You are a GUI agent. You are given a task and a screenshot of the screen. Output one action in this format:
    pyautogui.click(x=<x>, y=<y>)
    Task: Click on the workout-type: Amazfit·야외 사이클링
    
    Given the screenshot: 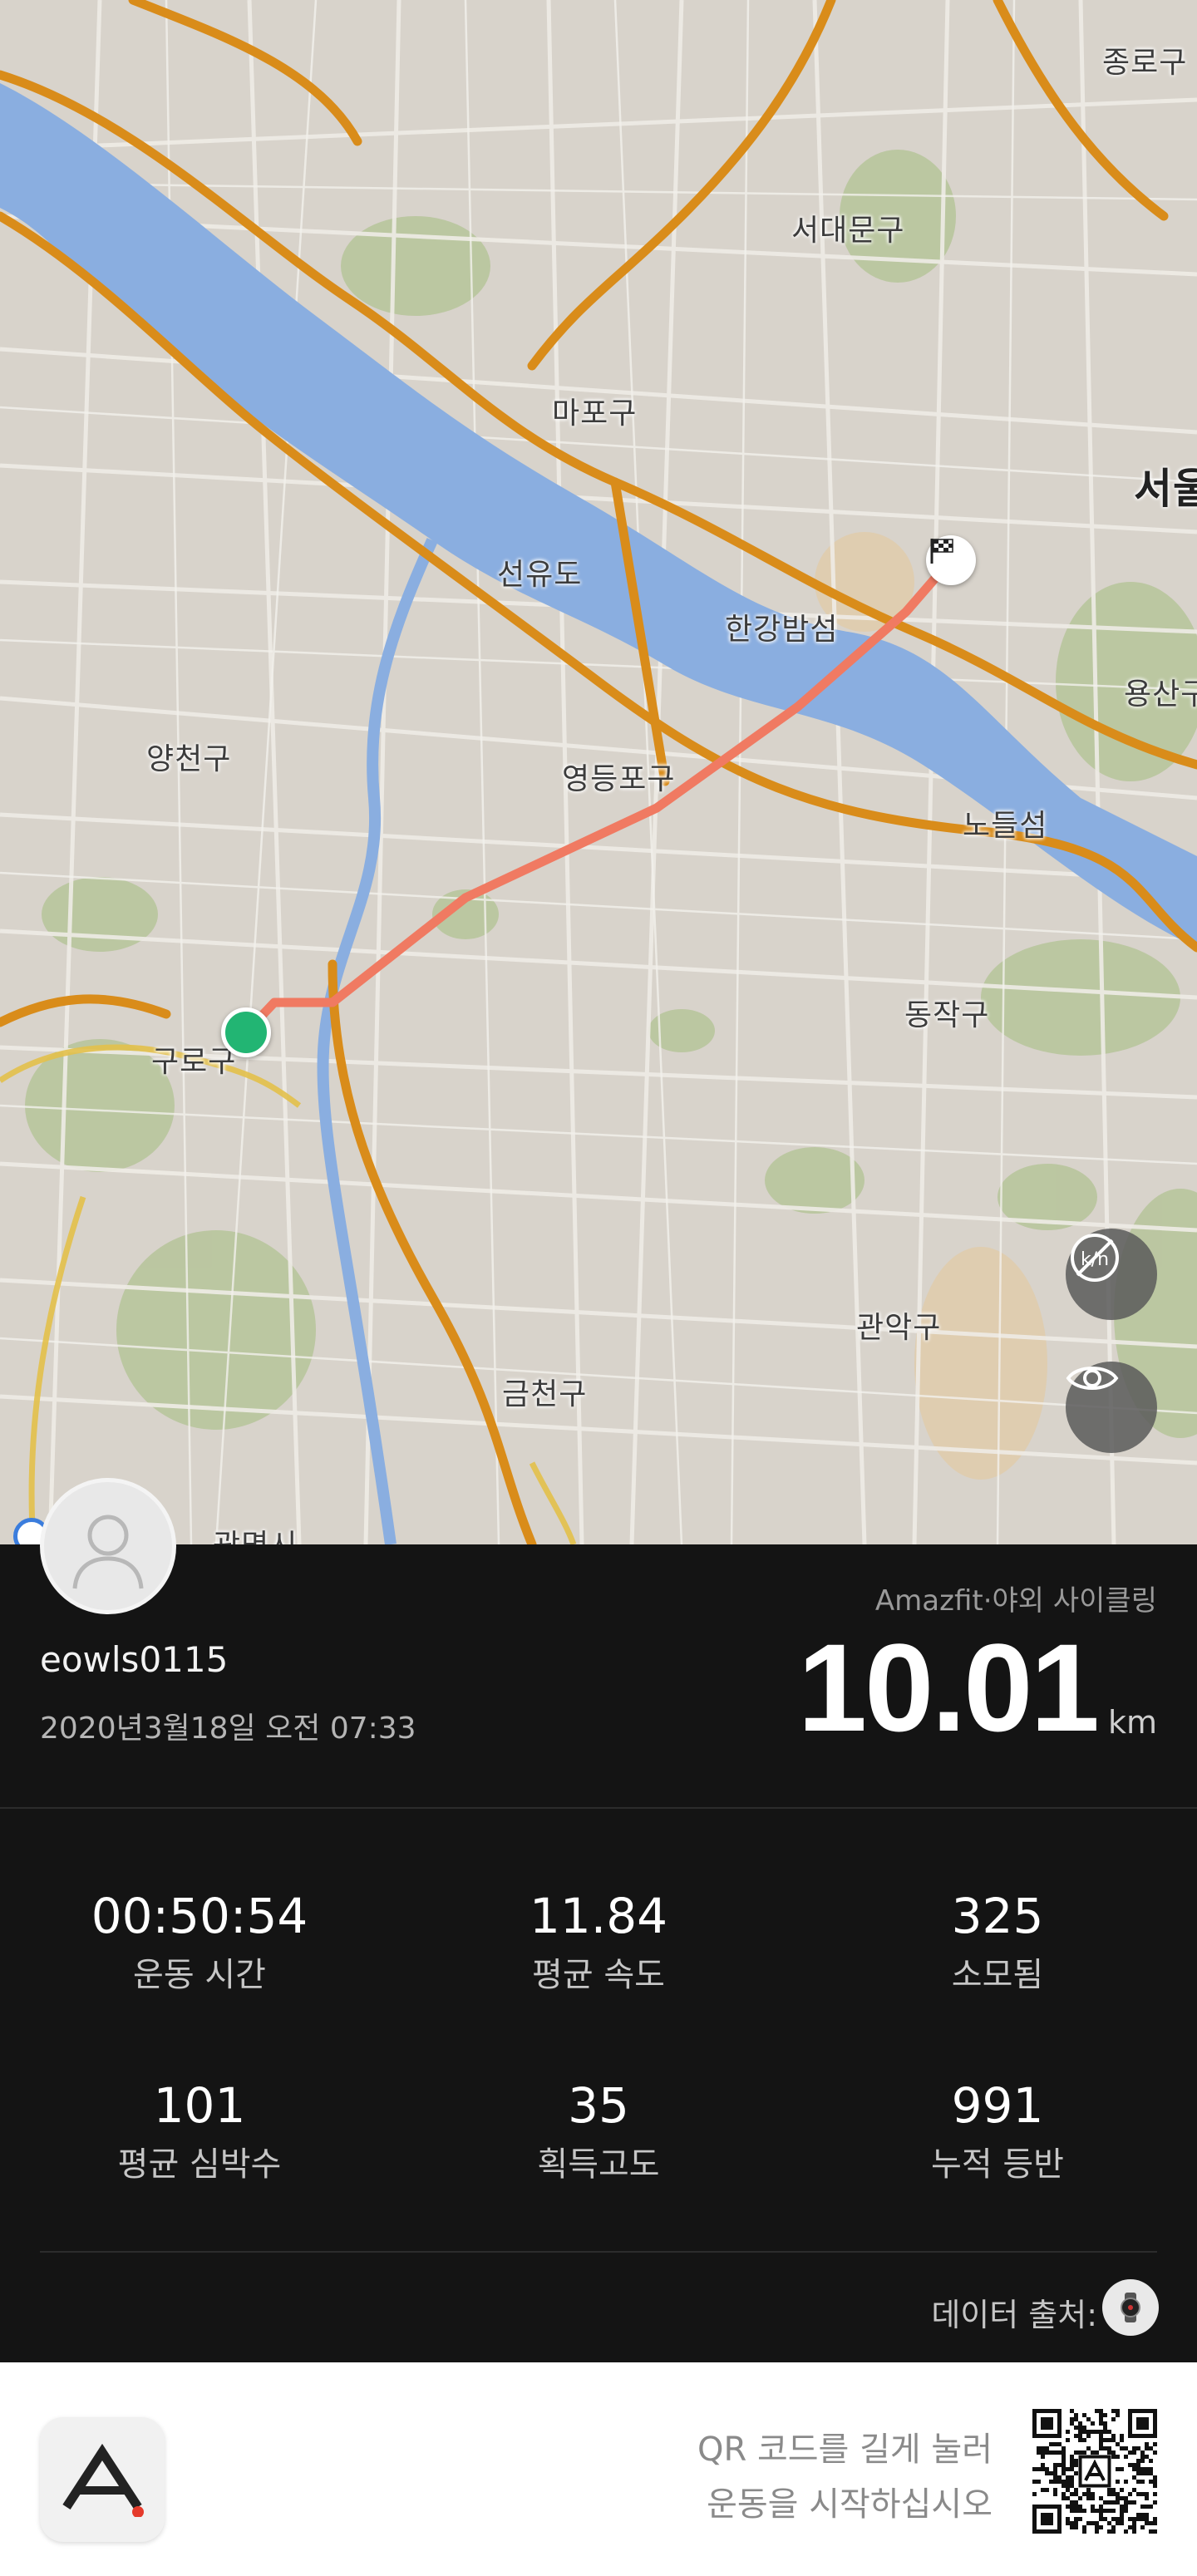 What is the action you would take?
    pyautogui.click(x=1016, y=1601)
    